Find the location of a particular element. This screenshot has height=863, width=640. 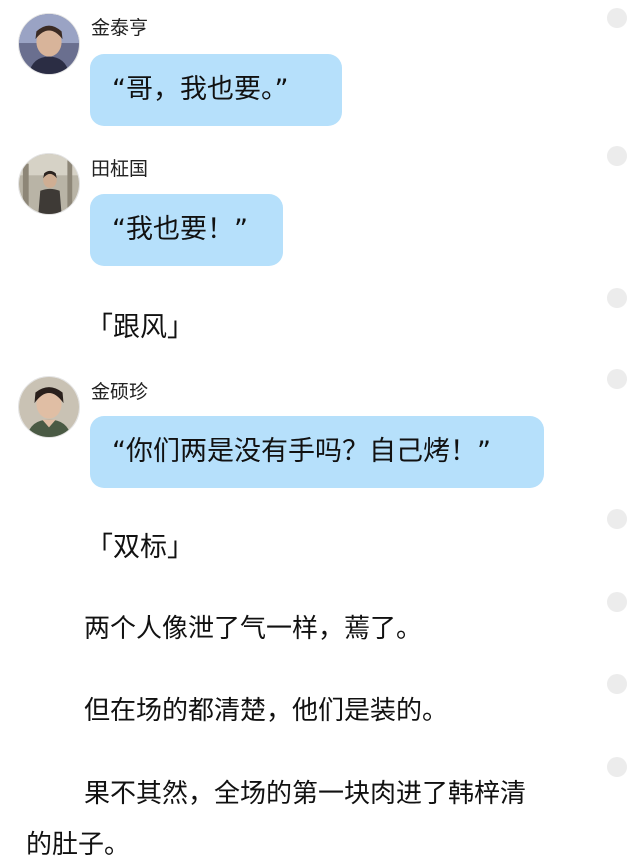

action-tag: 「双标」 is located at coordinates (140, 547).